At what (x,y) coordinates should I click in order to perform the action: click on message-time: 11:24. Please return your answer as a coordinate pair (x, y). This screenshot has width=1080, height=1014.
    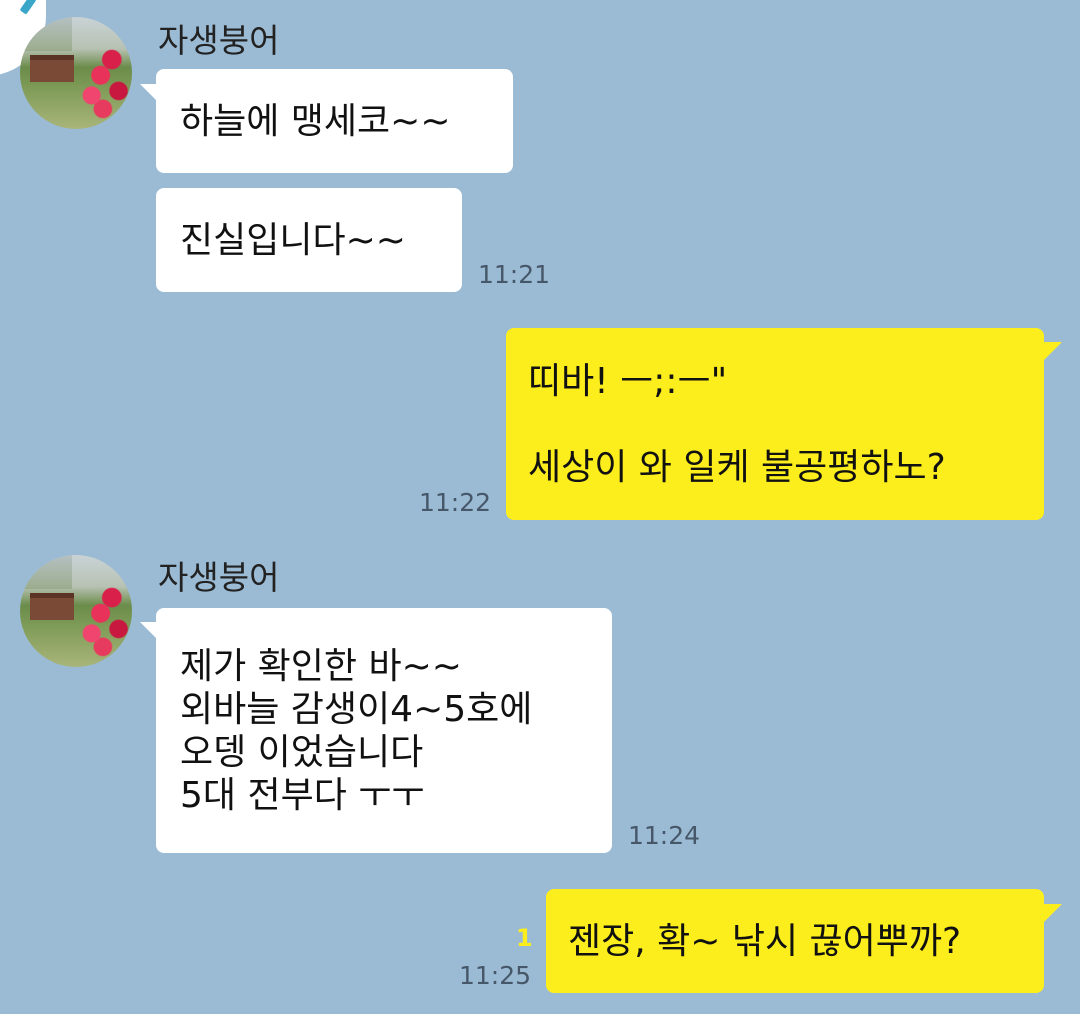
    Looking at the image, I should click on (664, 835).